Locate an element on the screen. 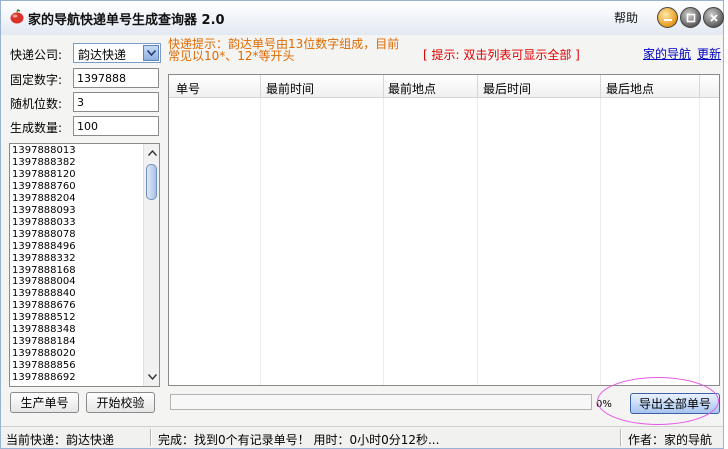 This screenshot has height=449, width=728. number-list-item: 1397888168 is located at coordinates (44, 271).